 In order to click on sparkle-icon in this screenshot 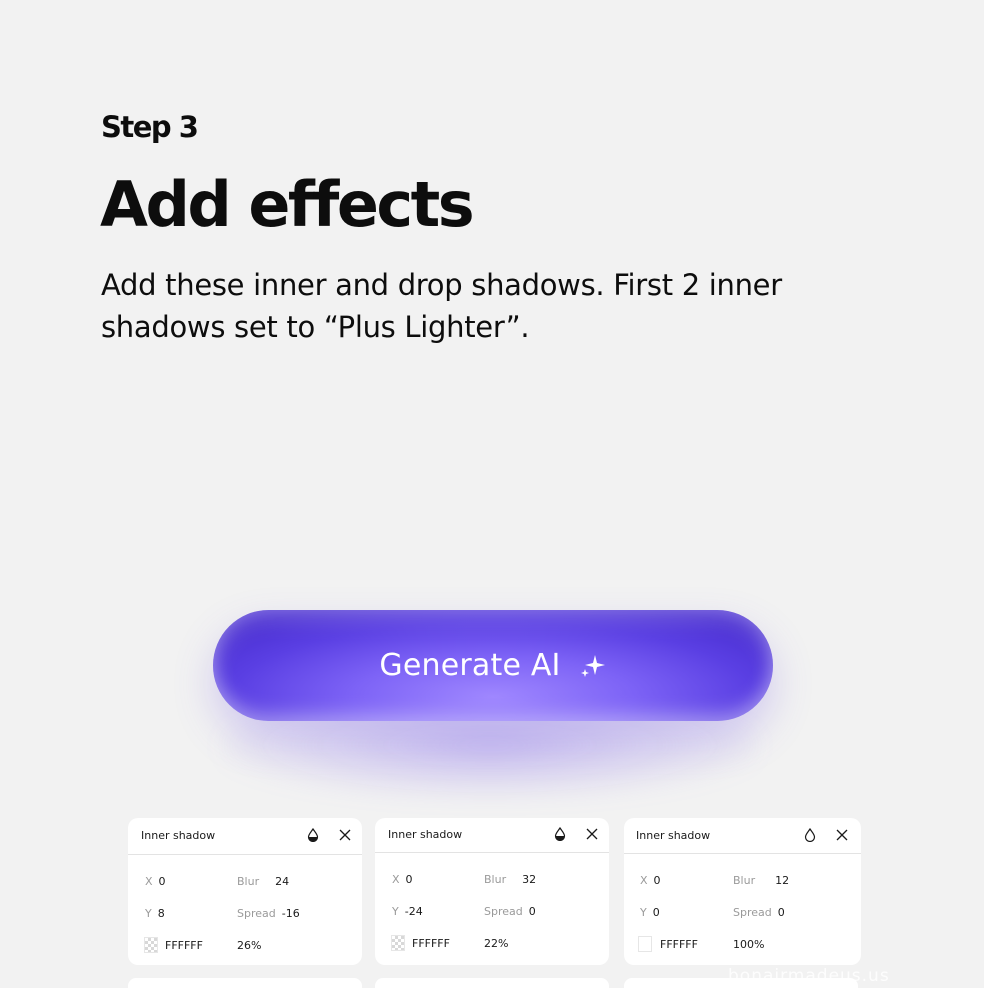, I will do `click(592, 665)`.